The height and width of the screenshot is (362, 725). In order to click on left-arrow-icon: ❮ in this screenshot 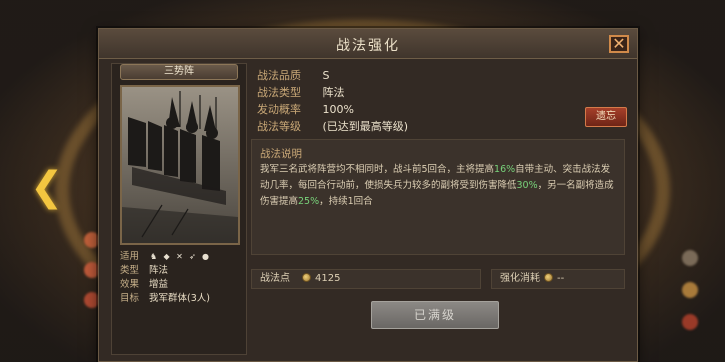, I will do `click(47, 187)`.